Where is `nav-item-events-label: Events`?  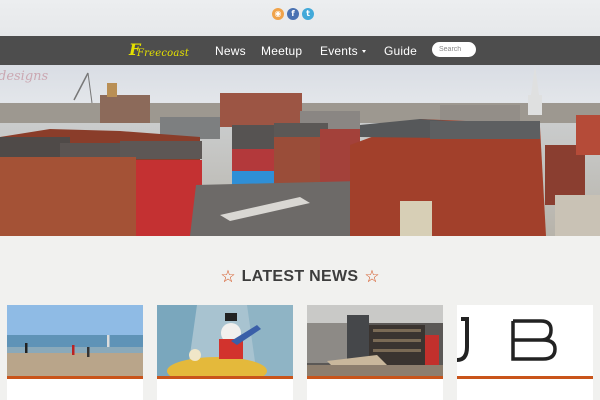 nav-item-events-label: Events is located at coordinates (339, 51).